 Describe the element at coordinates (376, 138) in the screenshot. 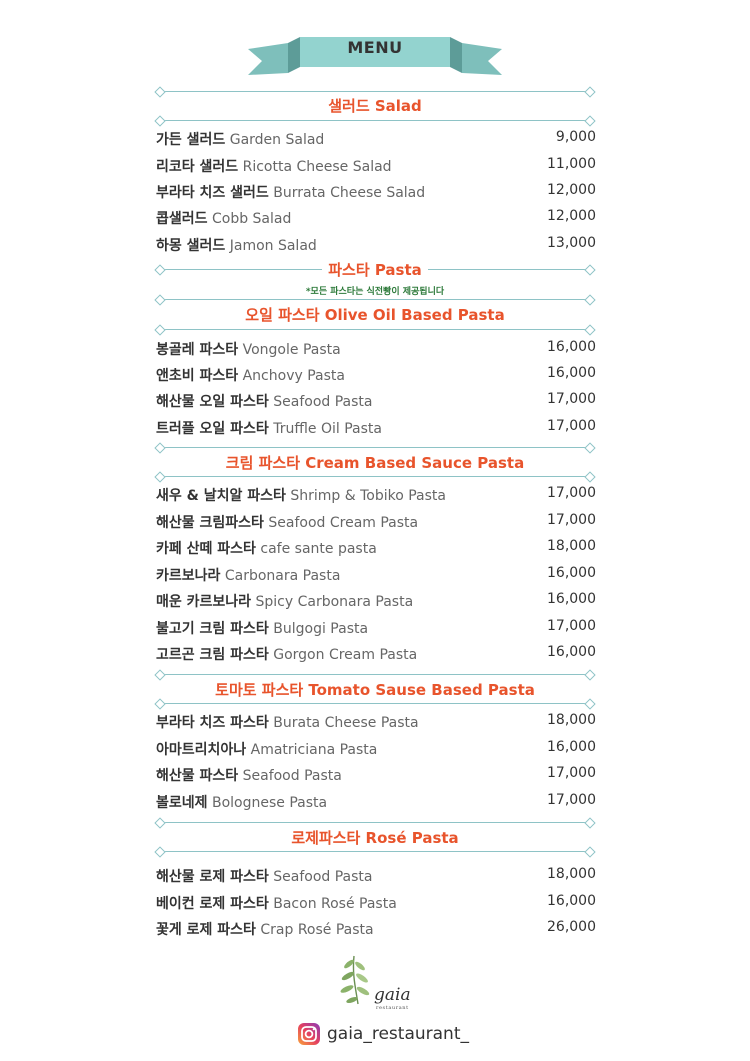

I see `menu-item: 가든 샐러드 Garden Salad 9,000` at that location.